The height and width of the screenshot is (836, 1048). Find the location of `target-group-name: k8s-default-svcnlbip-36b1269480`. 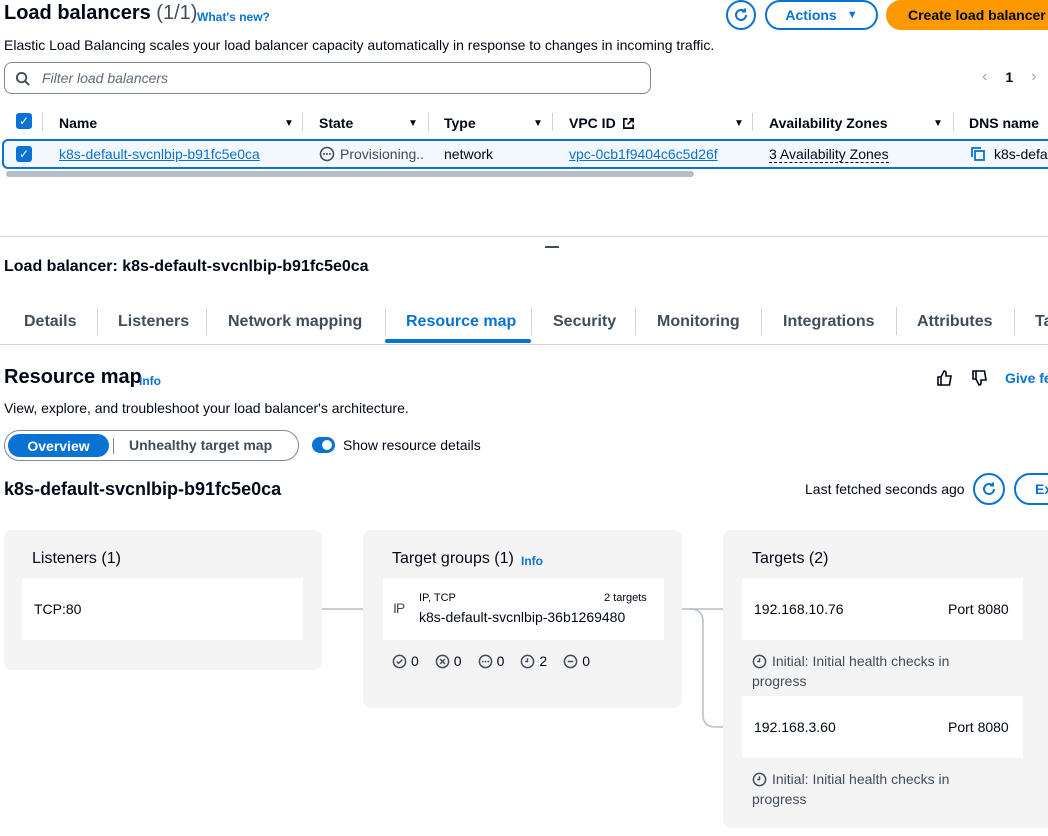

target-group-name: k8s-default-svcnlbip-36b1269480 is located at coordinates (522, 617).